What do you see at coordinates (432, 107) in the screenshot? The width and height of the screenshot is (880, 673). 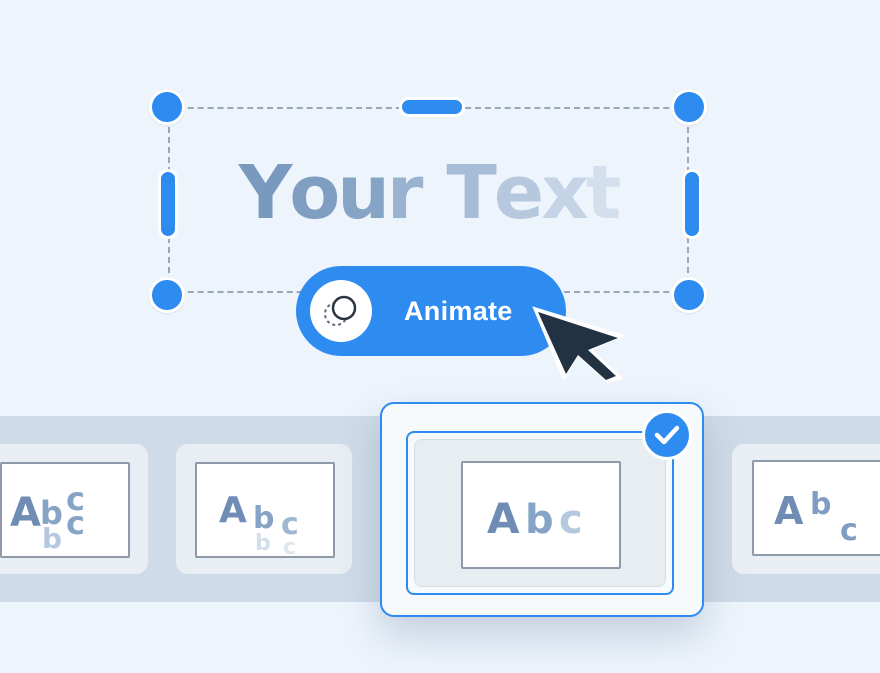 I see `resize-handle-top` at bounding box center [432, 107].